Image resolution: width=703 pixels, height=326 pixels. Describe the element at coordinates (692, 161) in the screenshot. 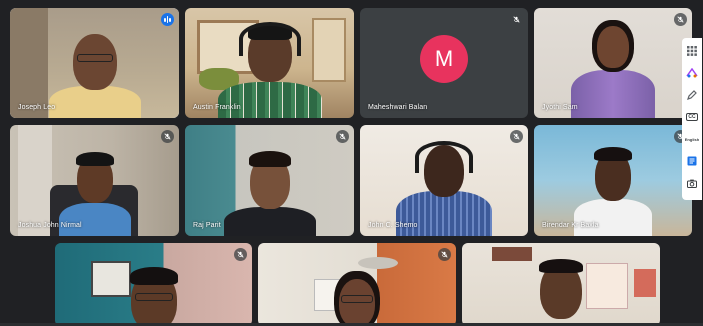

I see `chat-icon` at that location.